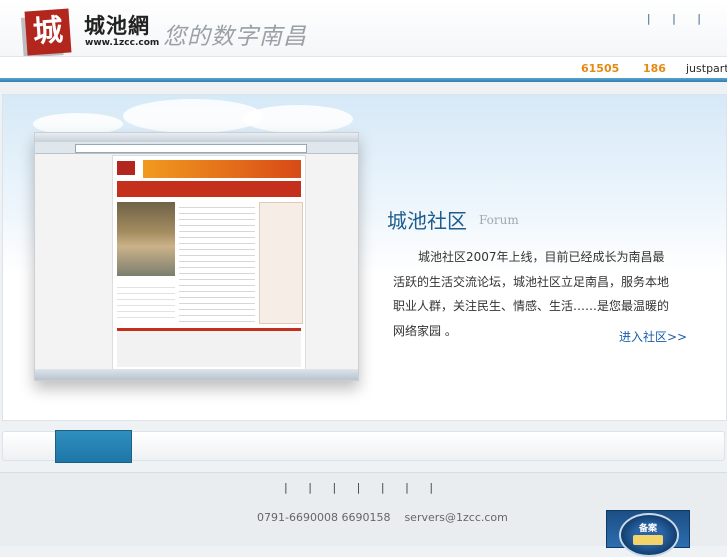 The height and width of the screenshot is (557, 727). I want to click on footer-contact: 0791-6690008 6690158 servers@1zcc.com, so click(382, 517).